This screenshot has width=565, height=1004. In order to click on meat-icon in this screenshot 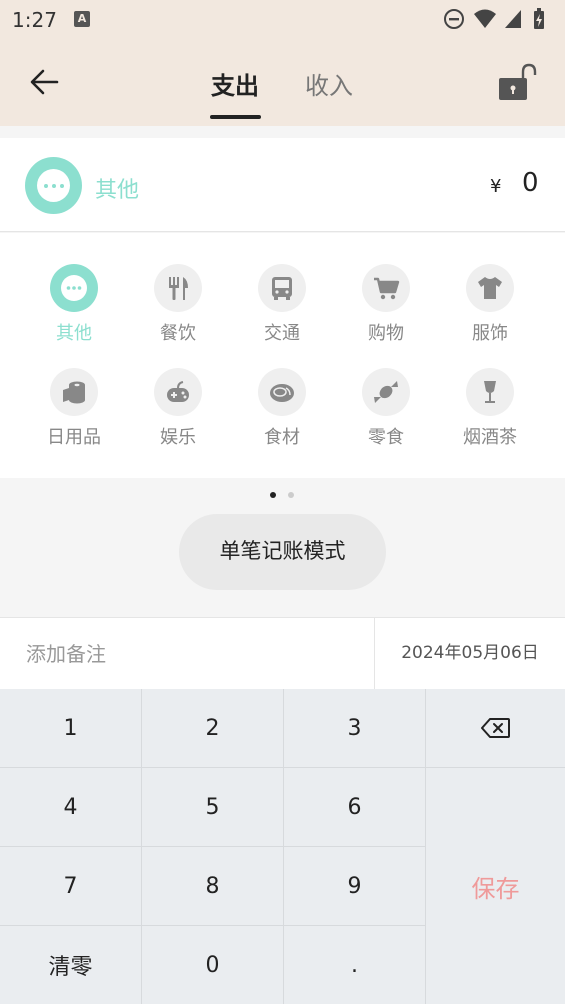, I will do `click(282, 393)`.